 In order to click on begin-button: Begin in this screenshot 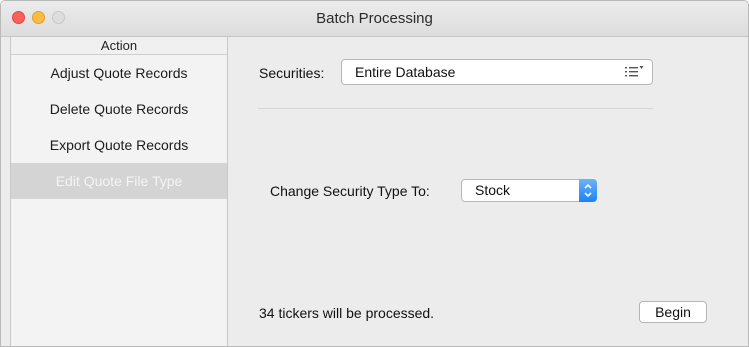, I will do `click(673, 312)`.